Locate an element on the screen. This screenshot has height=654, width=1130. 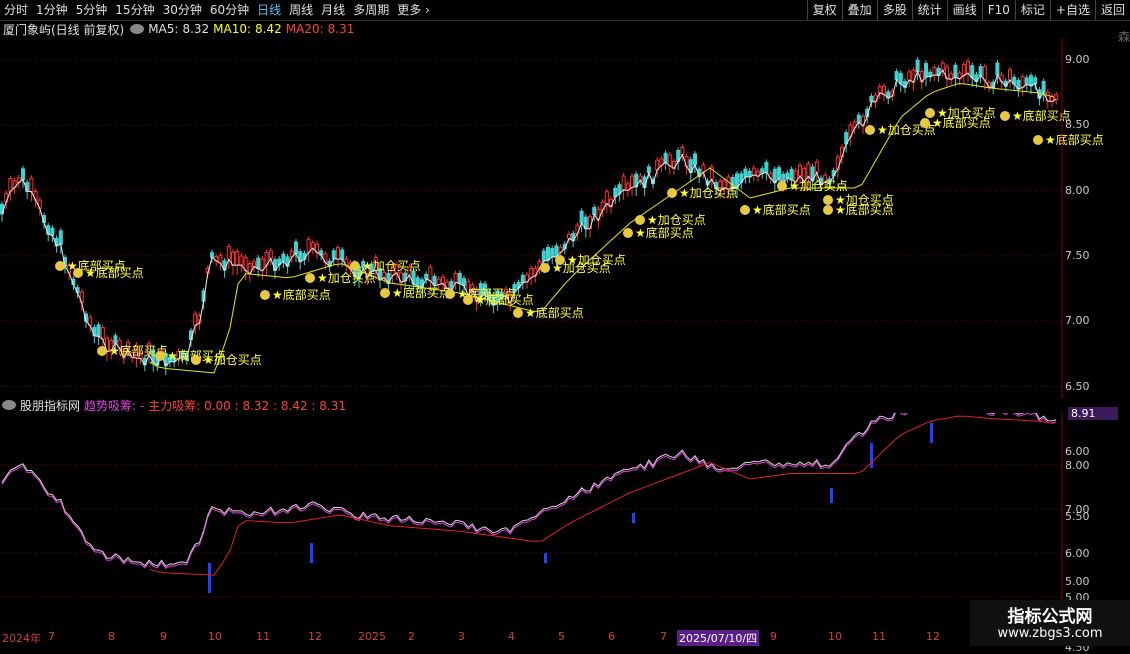
month-label: 11 is located at coordinates (879, 636).